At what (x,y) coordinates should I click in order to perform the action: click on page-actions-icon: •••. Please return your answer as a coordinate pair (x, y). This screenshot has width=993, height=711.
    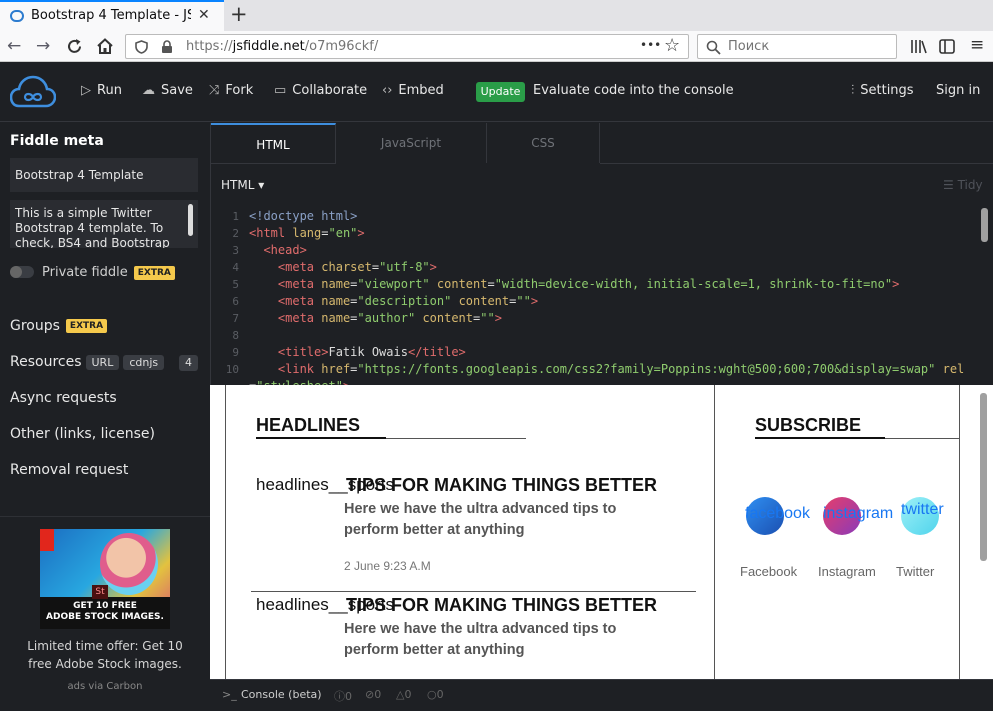
    Looking at the image, I should click on (650, 45).